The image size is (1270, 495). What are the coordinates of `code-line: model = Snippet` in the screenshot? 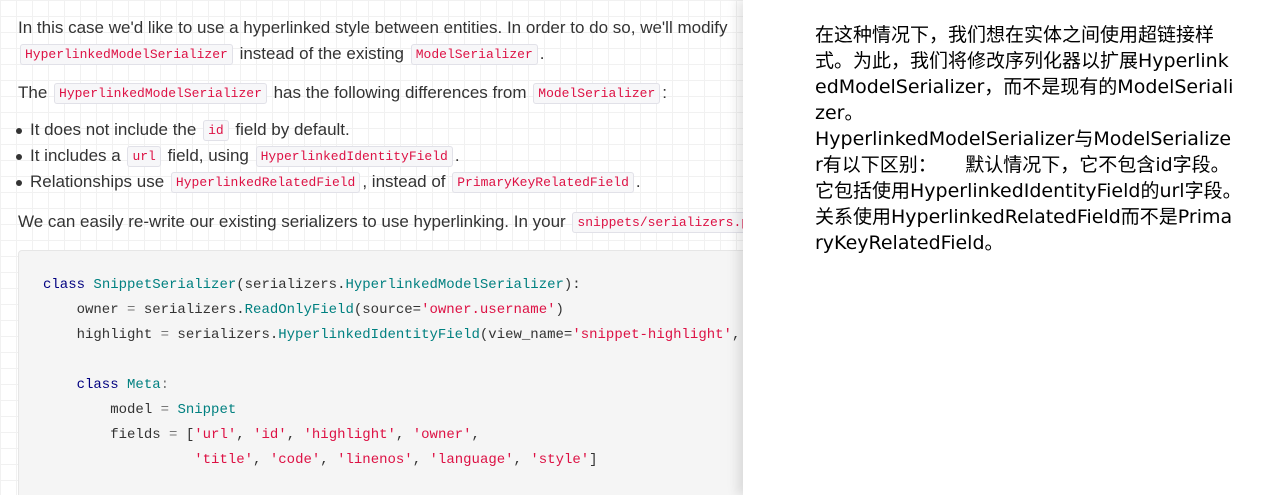 It's located at (140, 410).